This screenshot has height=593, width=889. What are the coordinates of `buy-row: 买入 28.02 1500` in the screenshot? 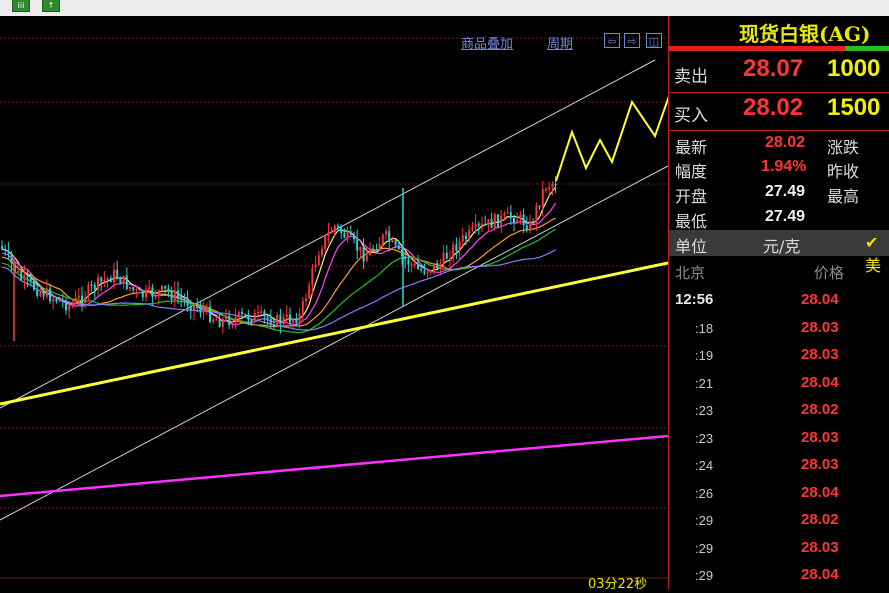 It's located at (779, 111).